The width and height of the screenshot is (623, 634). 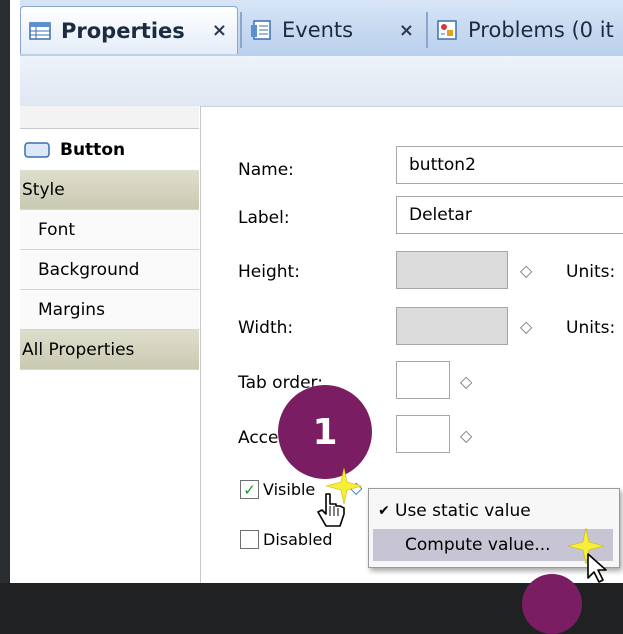 I want to click on problems-icon, so click(x=447, y=30).